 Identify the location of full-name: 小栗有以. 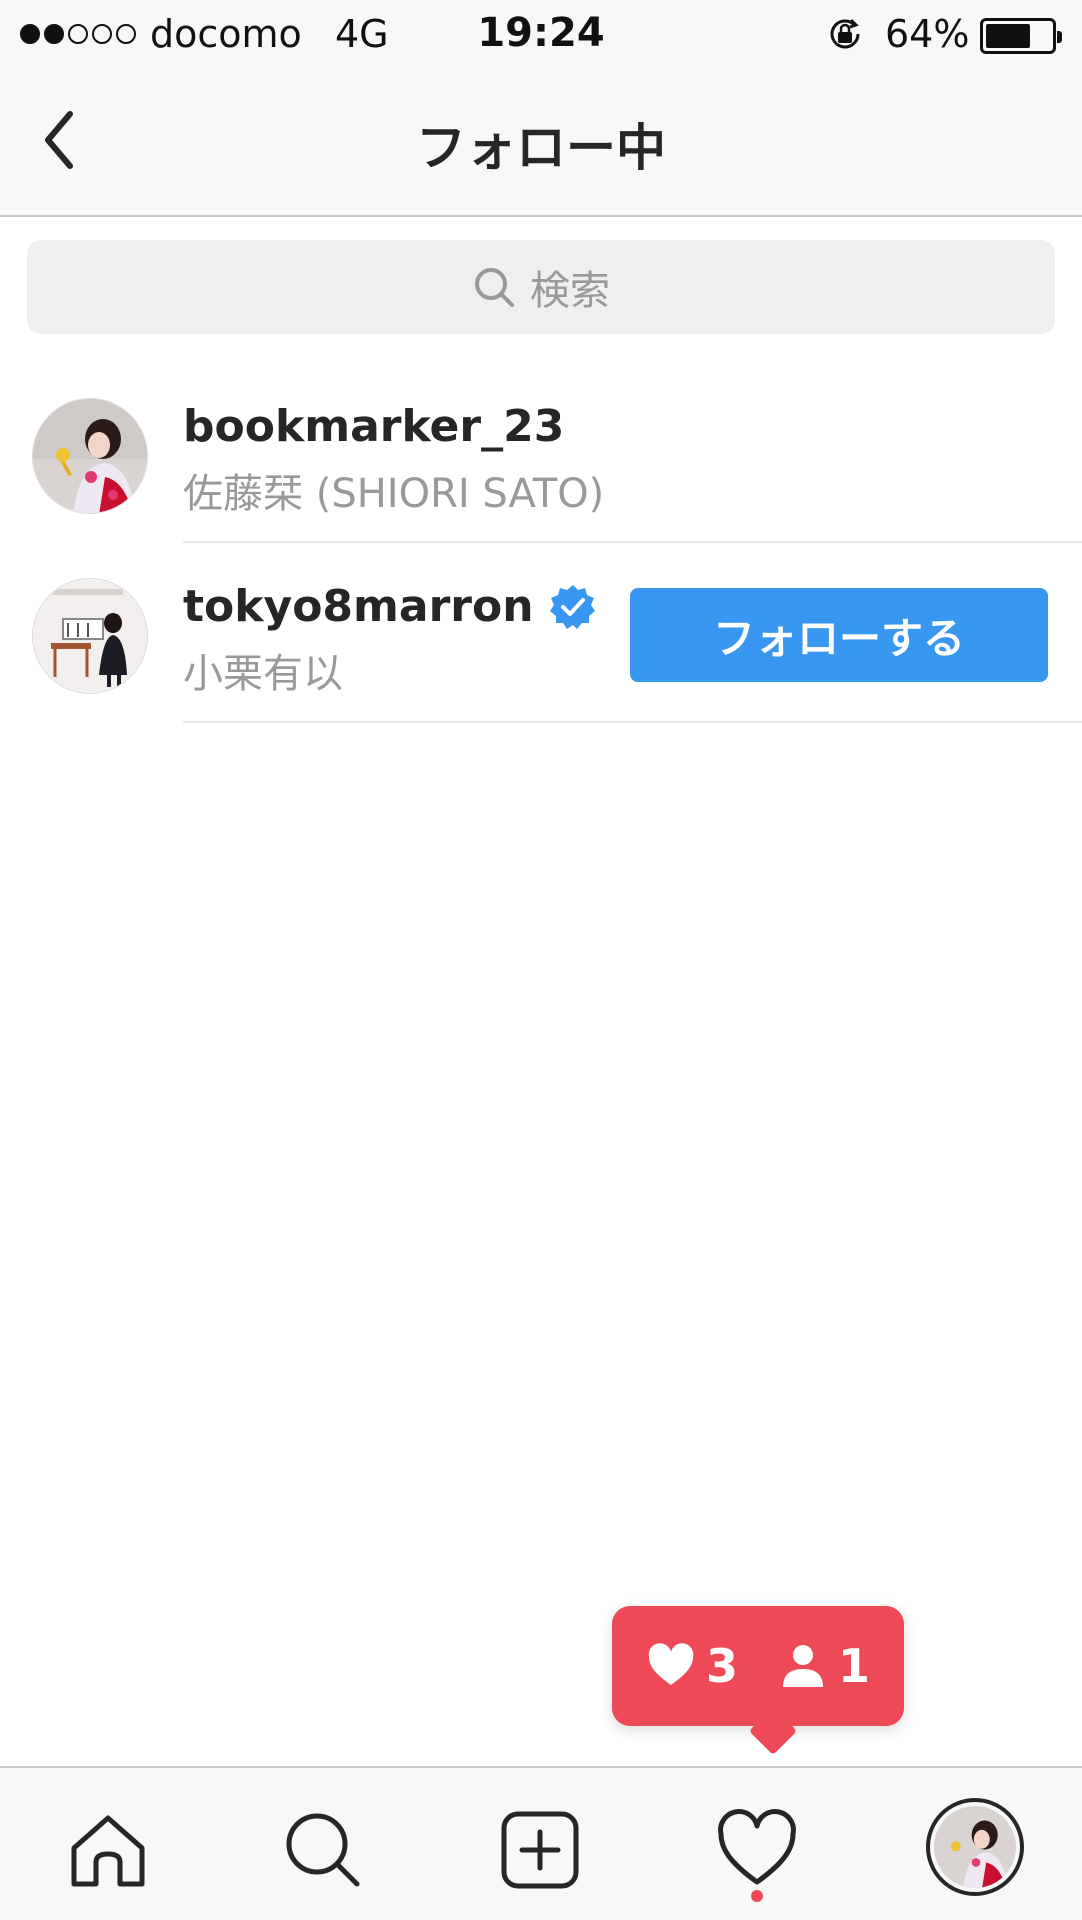
(263, 674).